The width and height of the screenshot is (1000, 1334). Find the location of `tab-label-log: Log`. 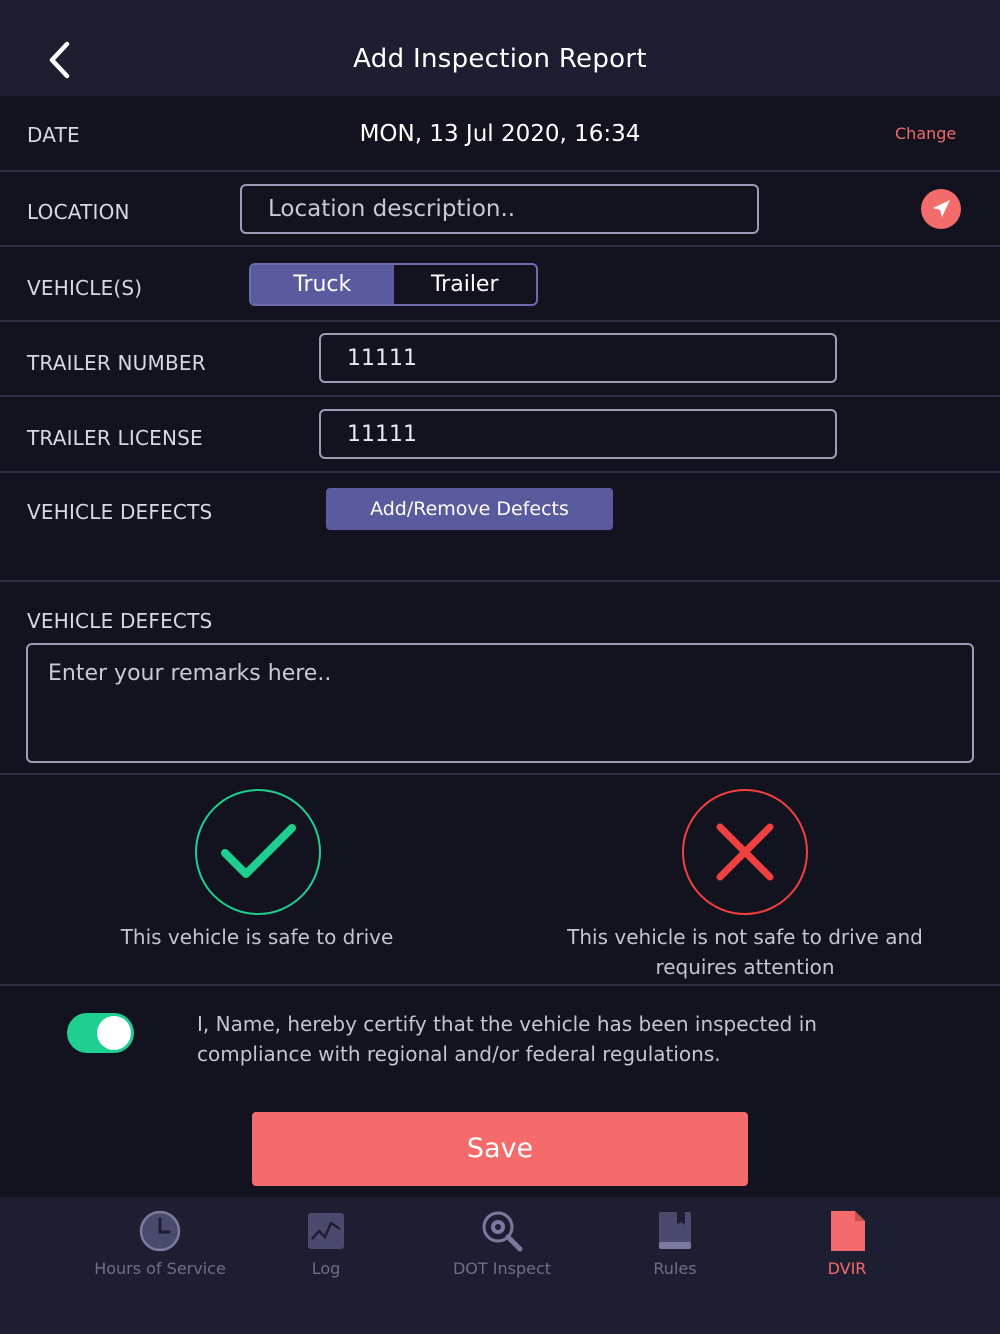

tab-label-log: Log is located at coordinates (326, 1268).